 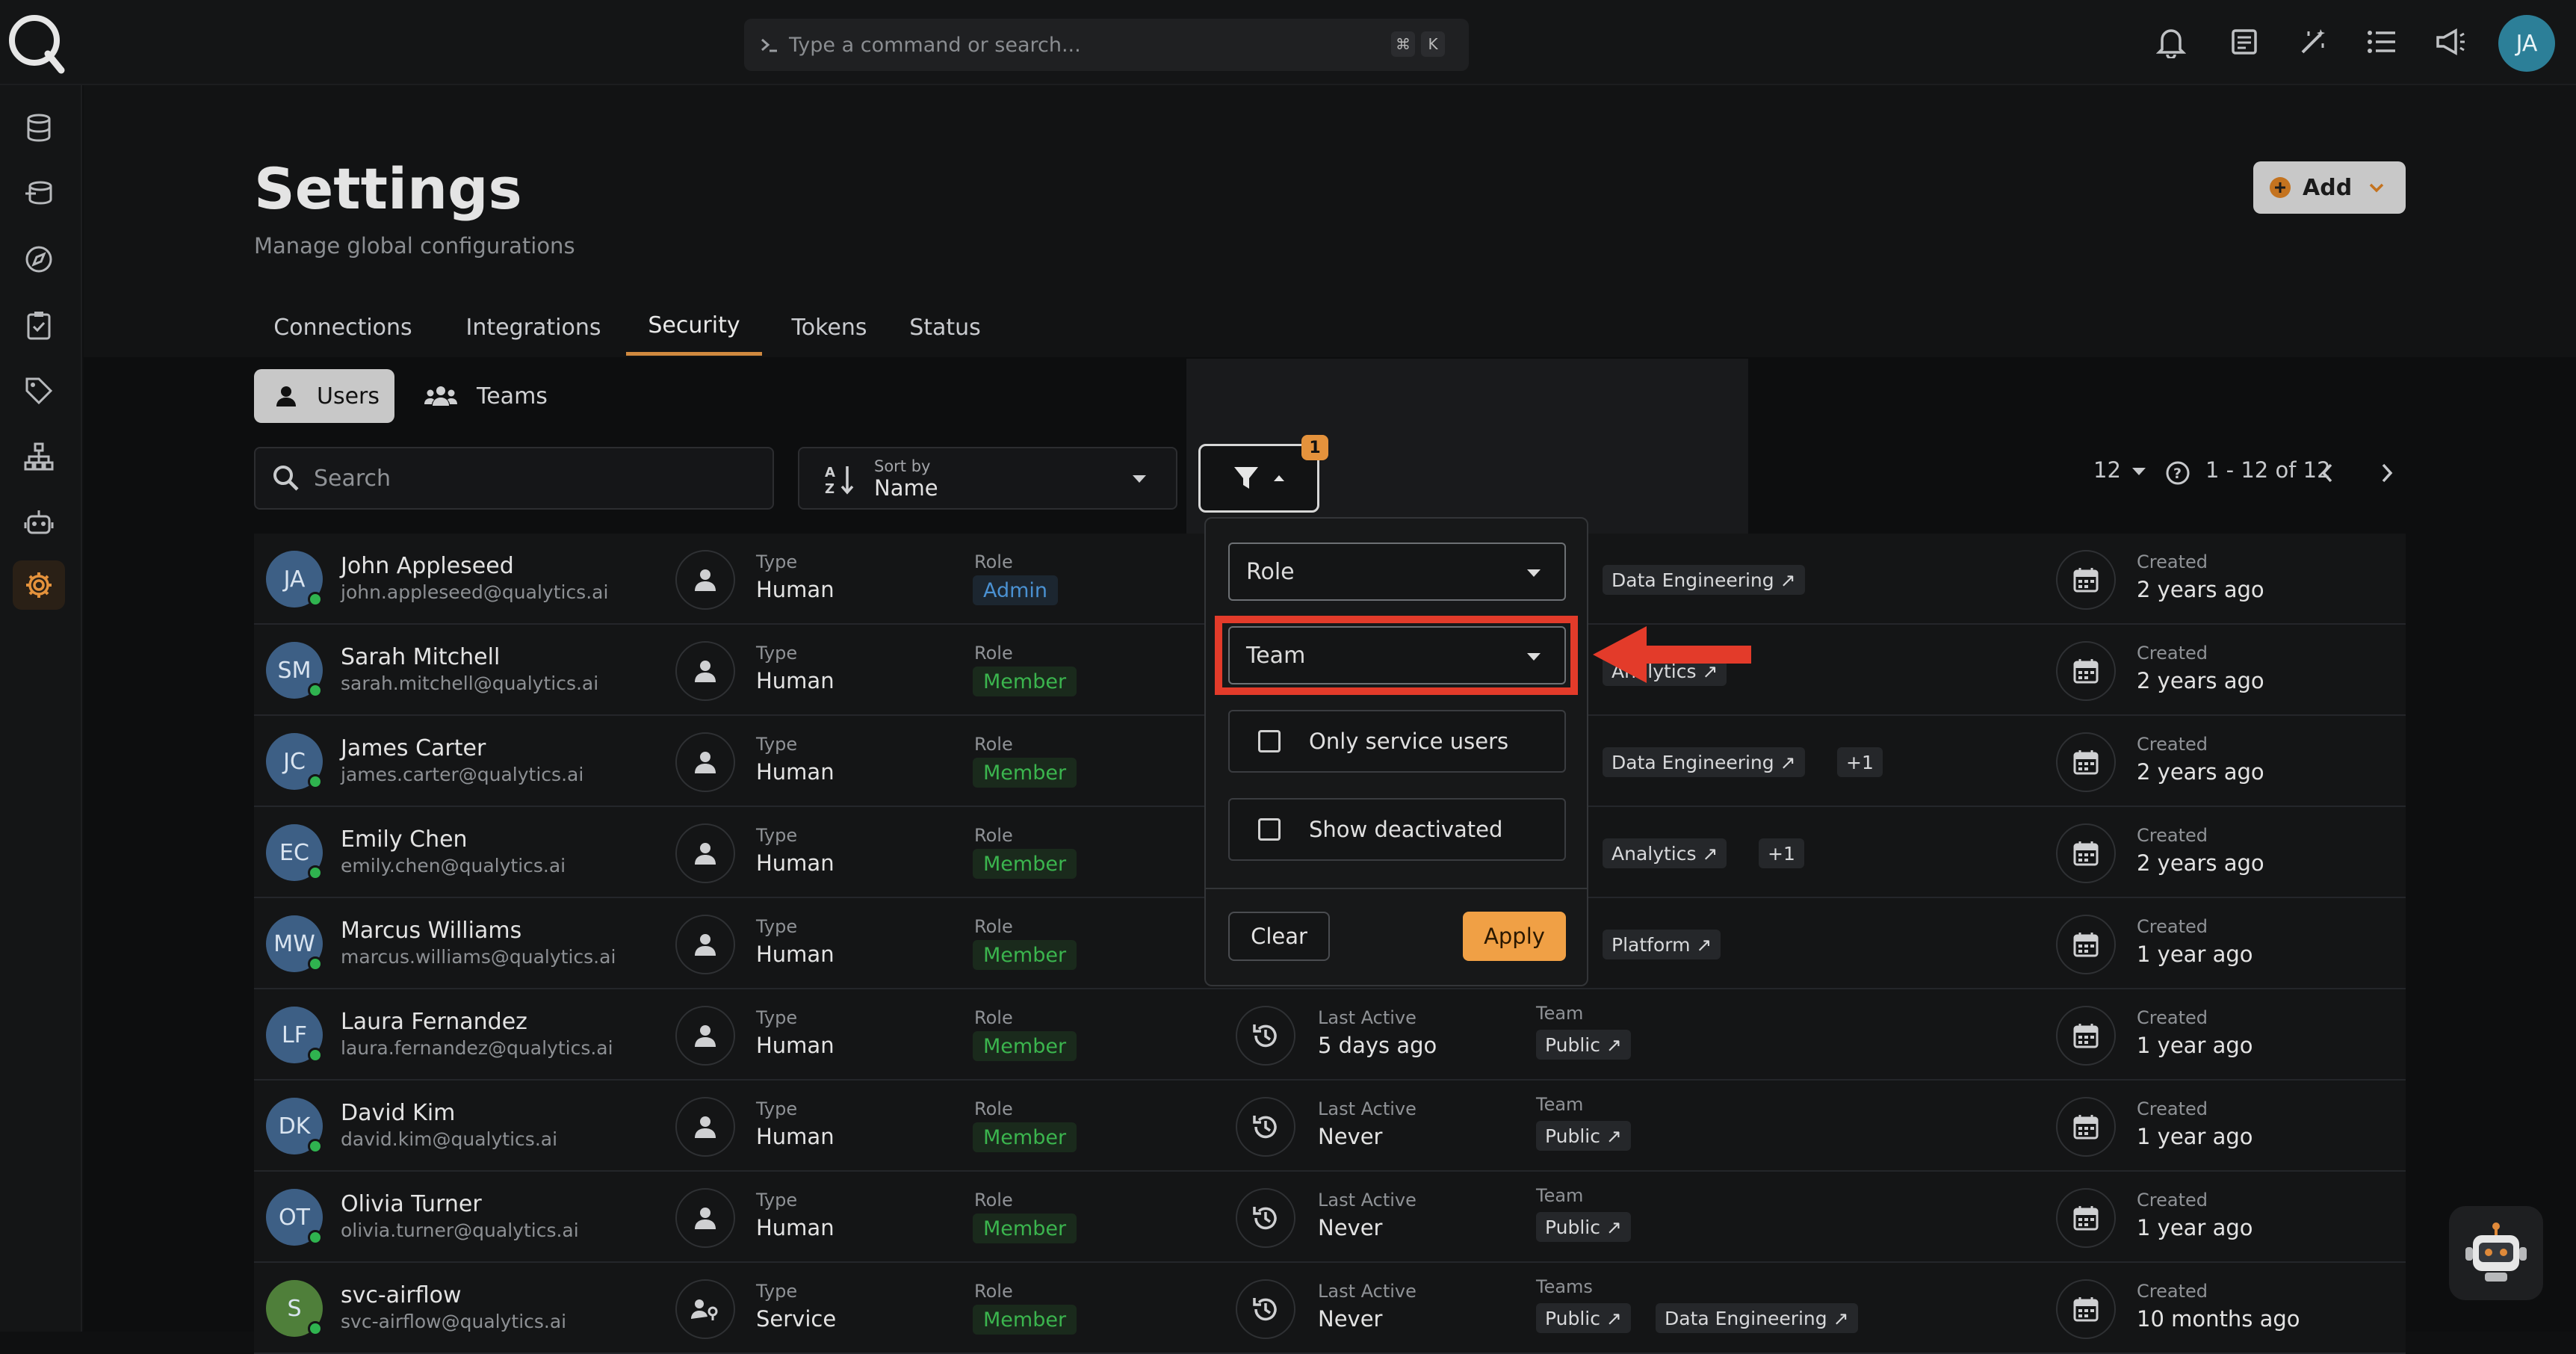 I want to click on user-name: svc-airflow, so click(x=401, y=1295).